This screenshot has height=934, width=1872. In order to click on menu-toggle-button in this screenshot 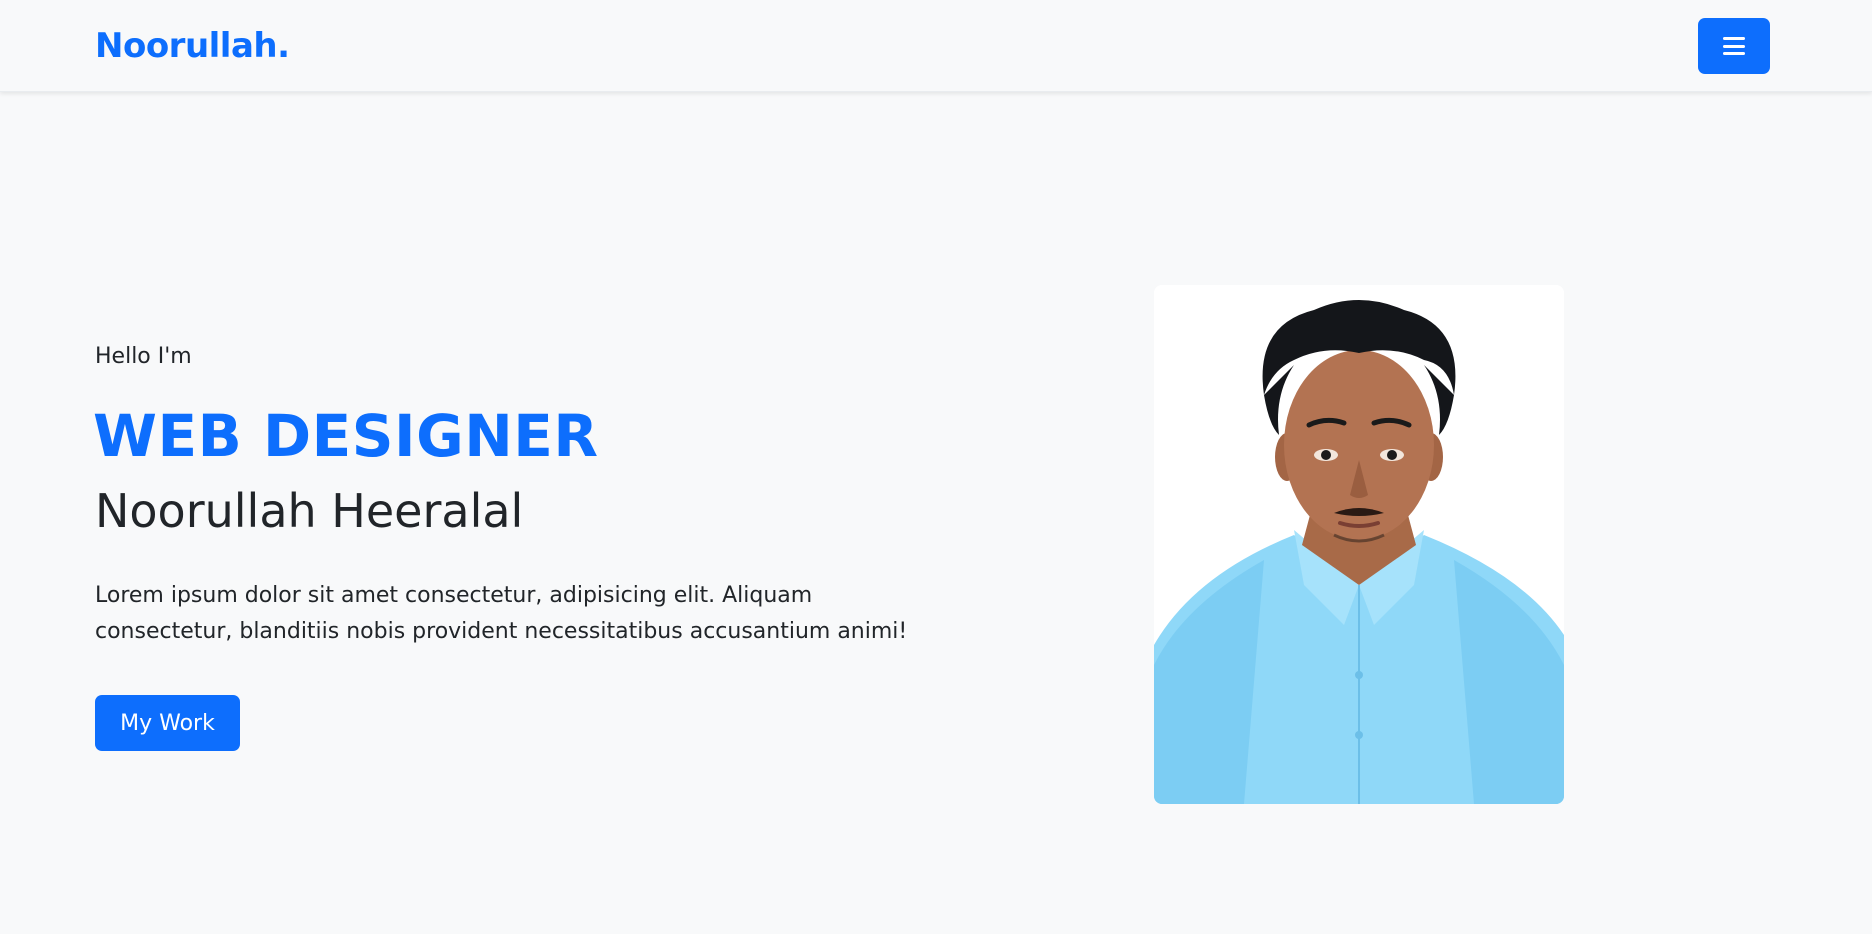, I will do `click(1734, 46)`.